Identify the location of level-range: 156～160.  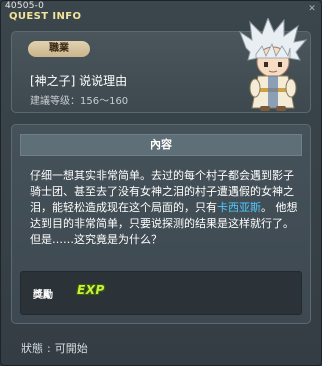
(104, 101).